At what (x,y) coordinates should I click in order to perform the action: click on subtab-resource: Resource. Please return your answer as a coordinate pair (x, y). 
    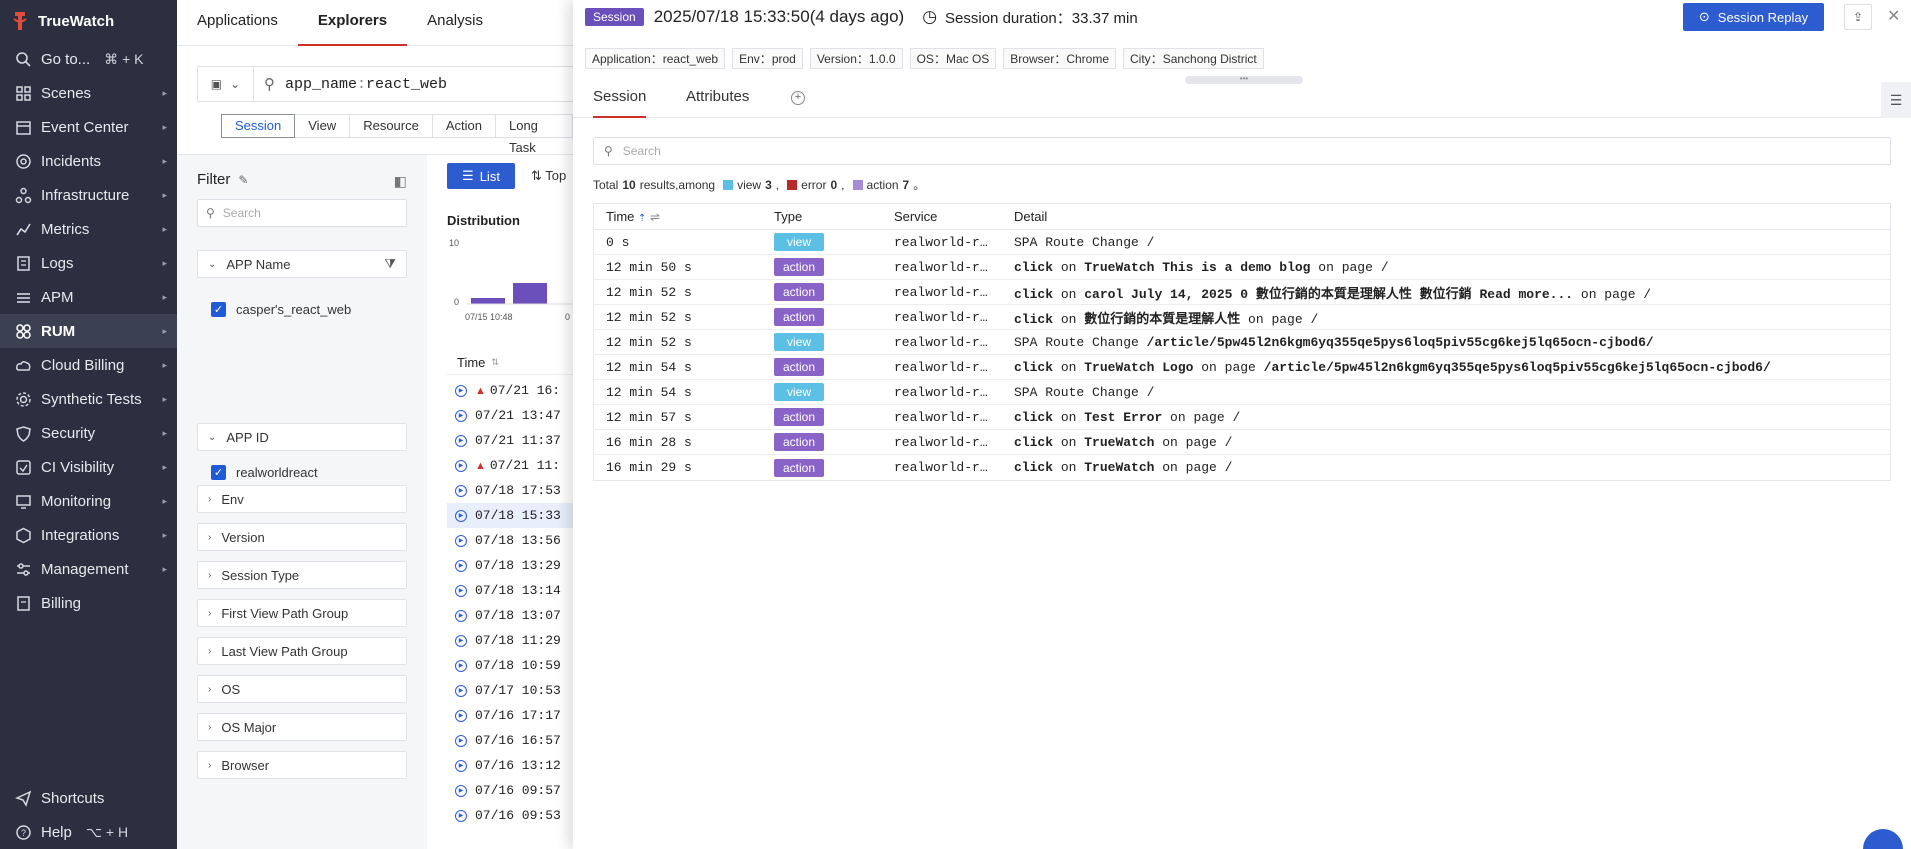
    Looking at the image, I should click on (391, 126).